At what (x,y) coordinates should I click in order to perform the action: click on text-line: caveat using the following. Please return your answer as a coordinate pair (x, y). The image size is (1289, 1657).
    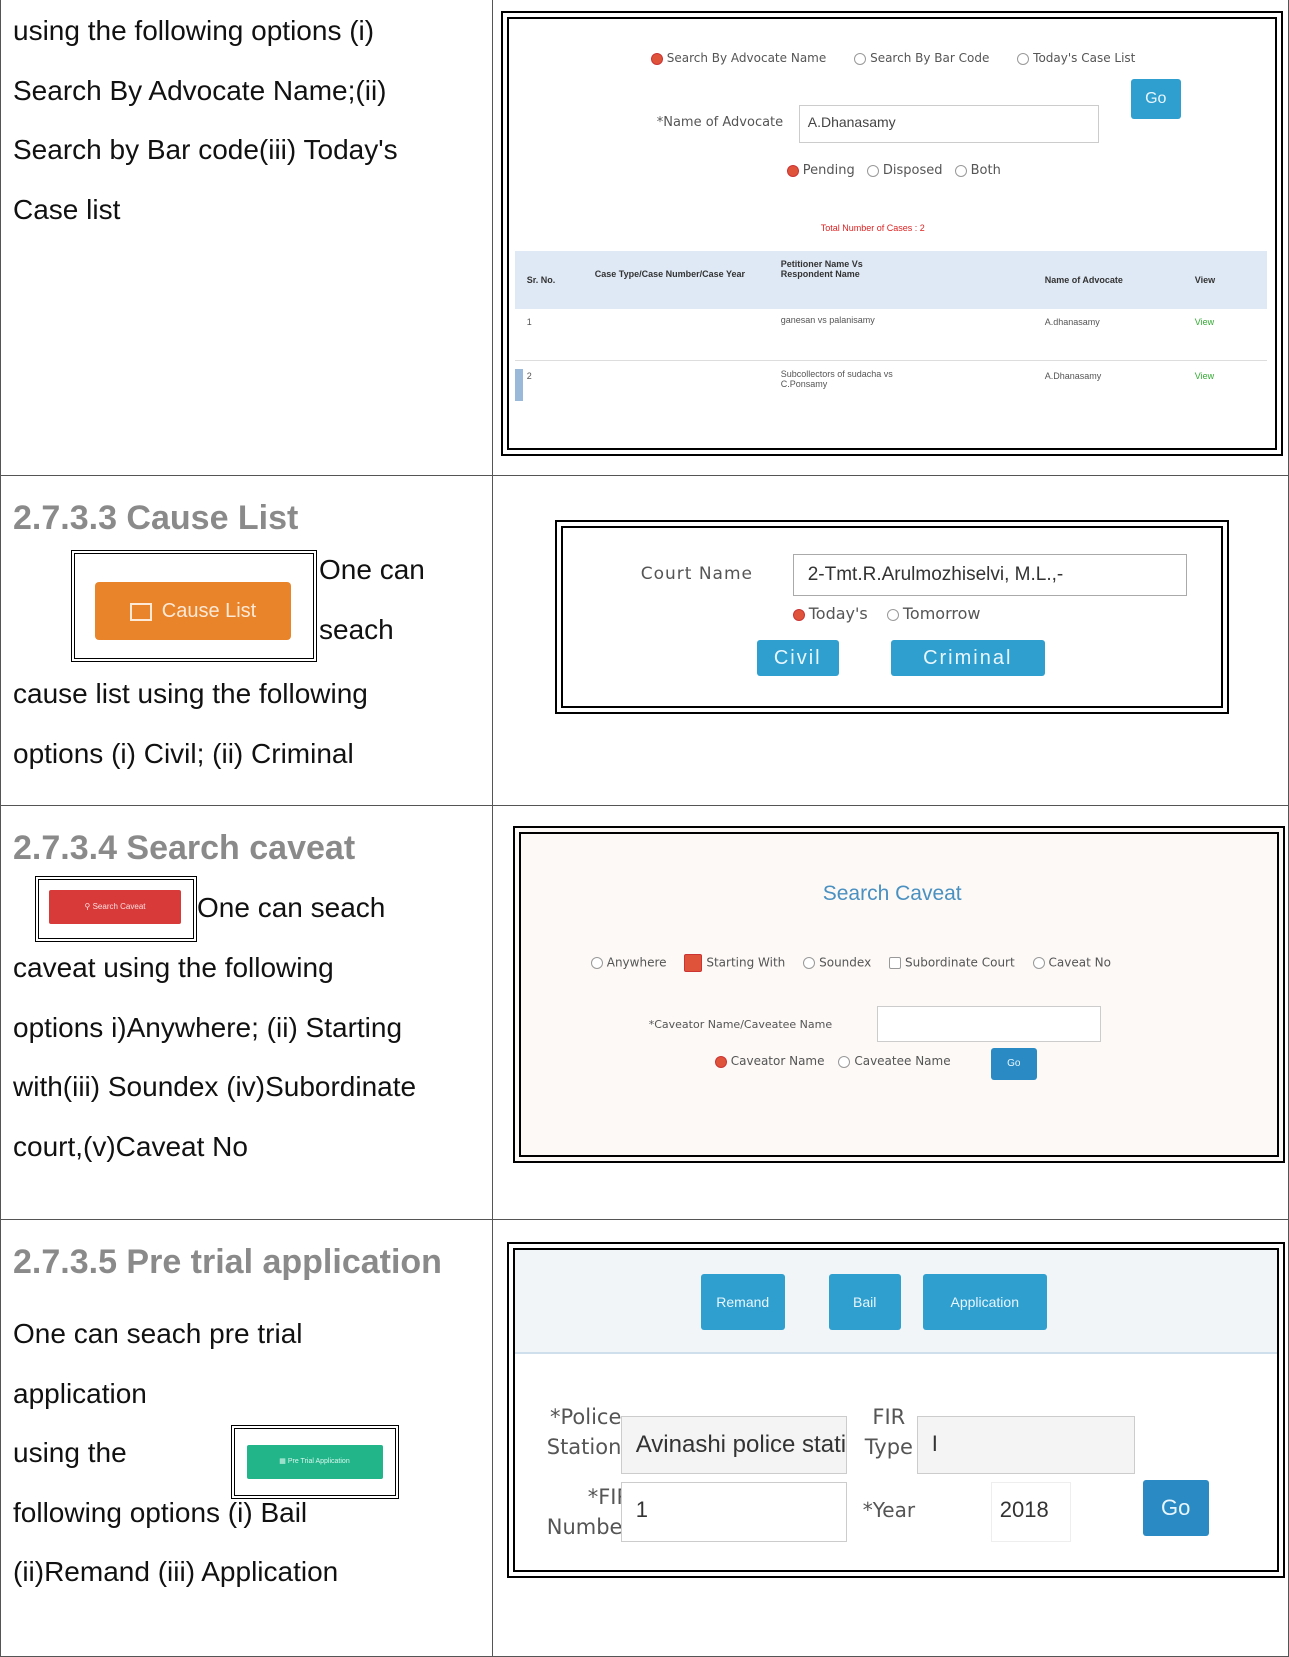
    Looking at the image, I should click on (173, 967).